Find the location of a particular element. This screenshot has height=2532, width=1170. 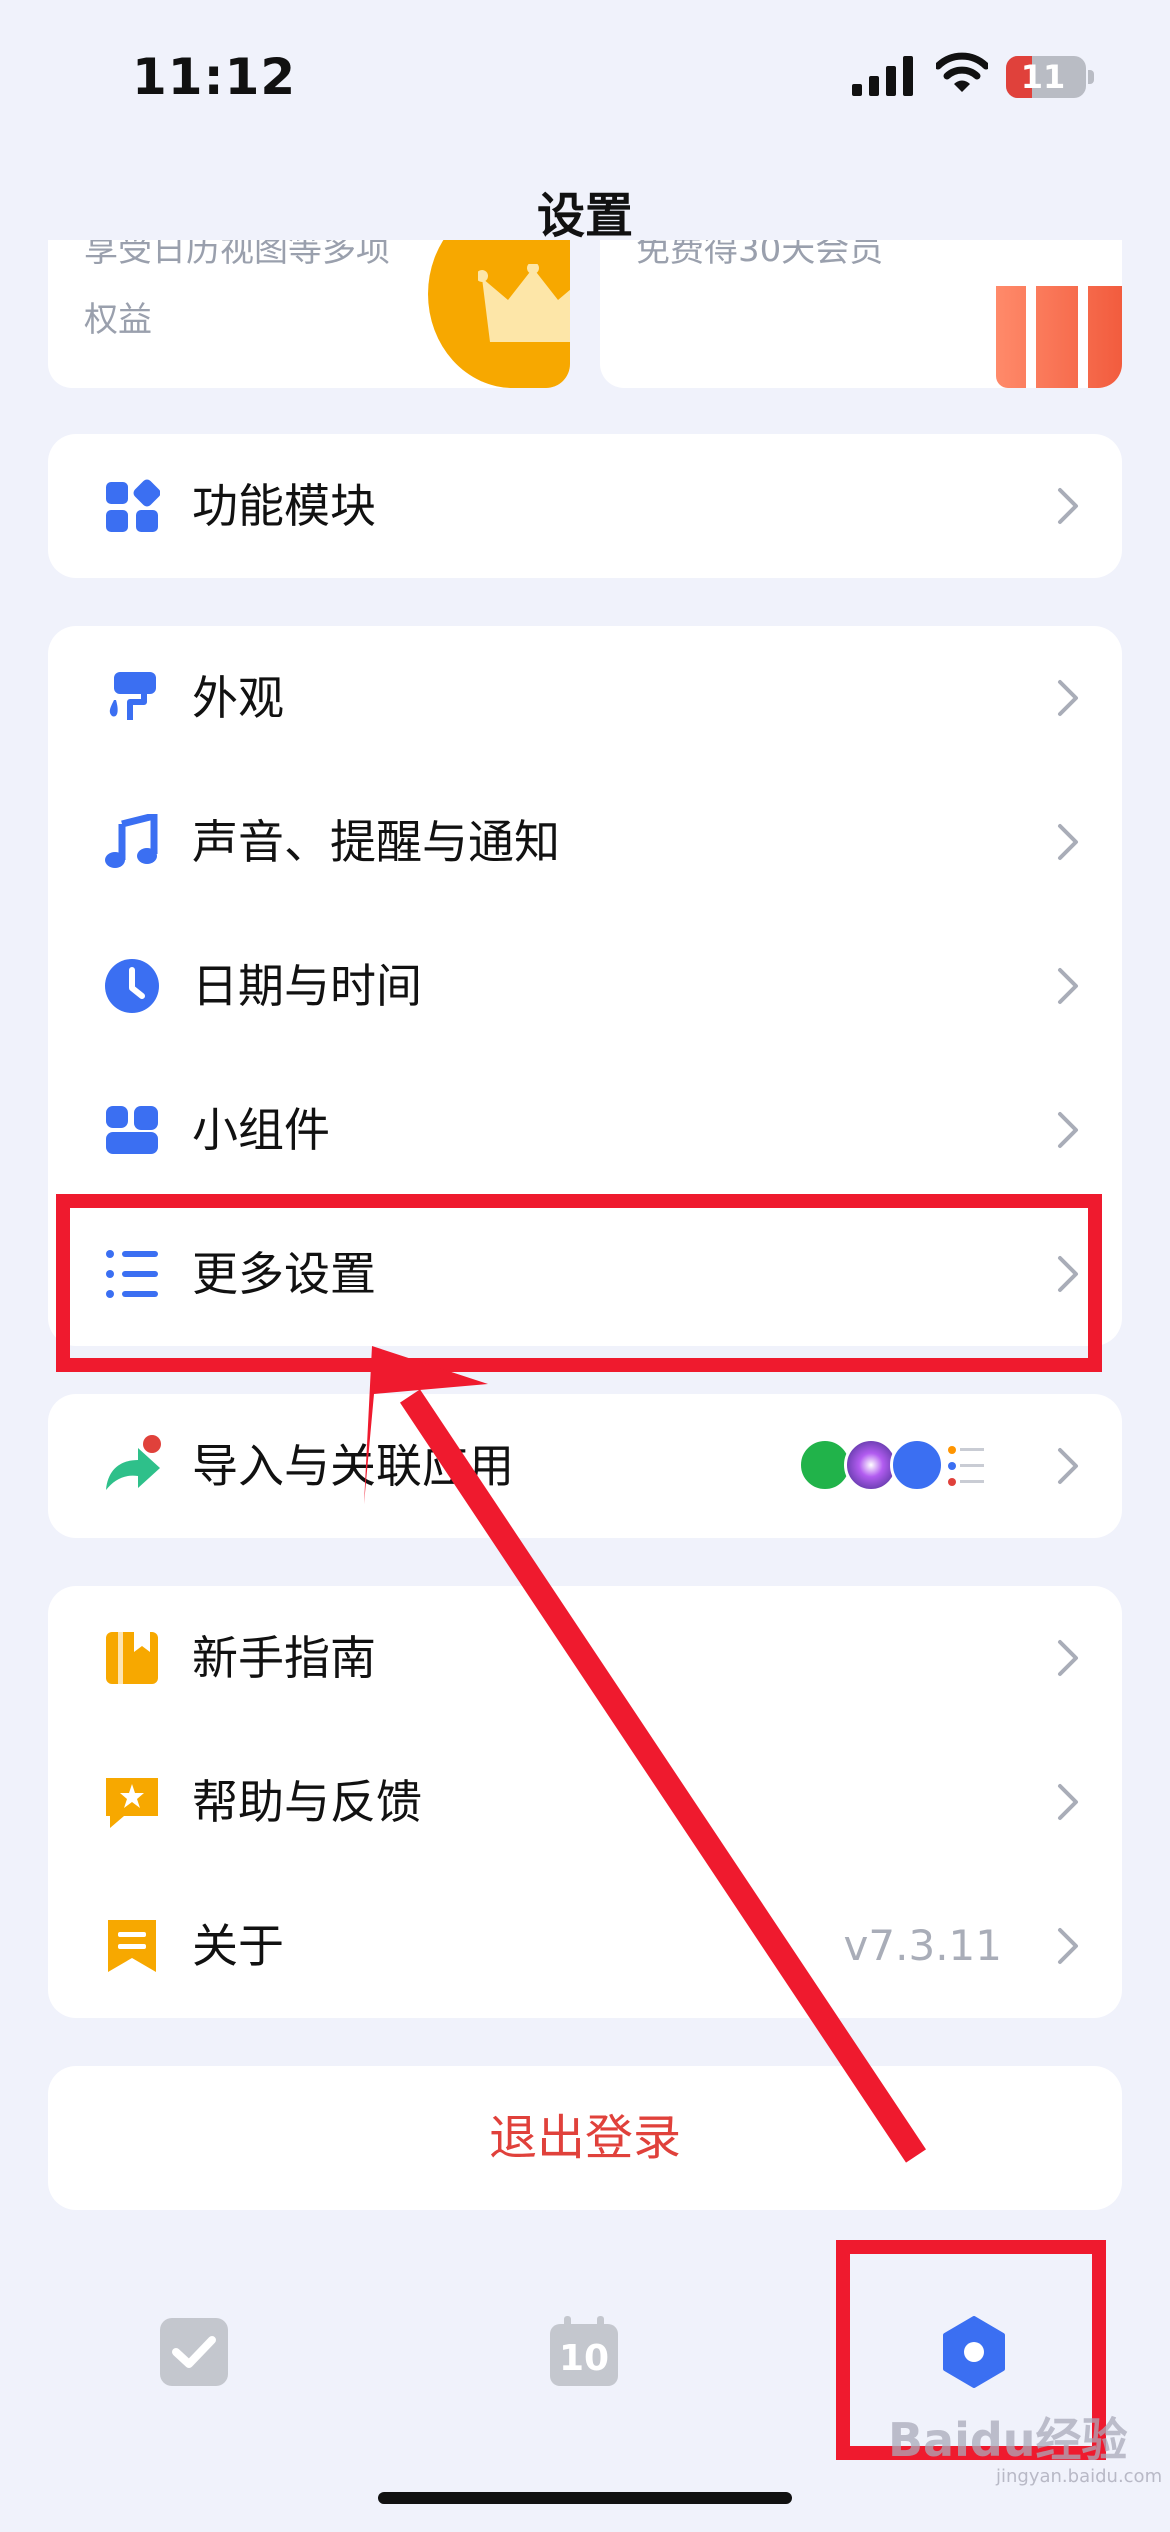

battery-tip is located at coordinates (1091, 77).